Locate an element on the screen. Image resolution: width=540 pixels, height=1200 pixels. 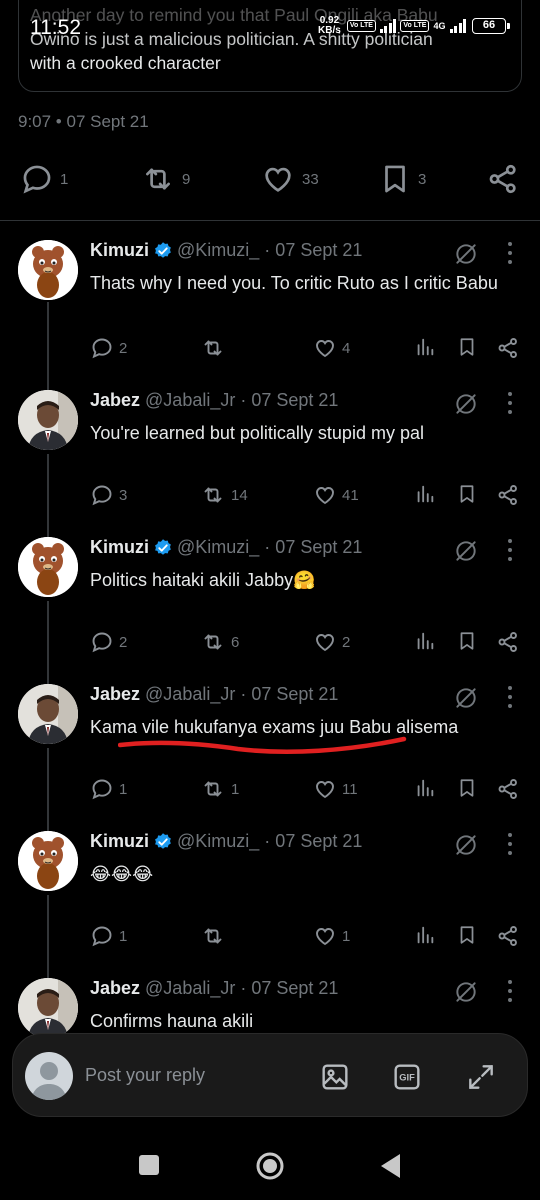
reply-composer: Post your reply GIF is located at coordinates (270, 1075).